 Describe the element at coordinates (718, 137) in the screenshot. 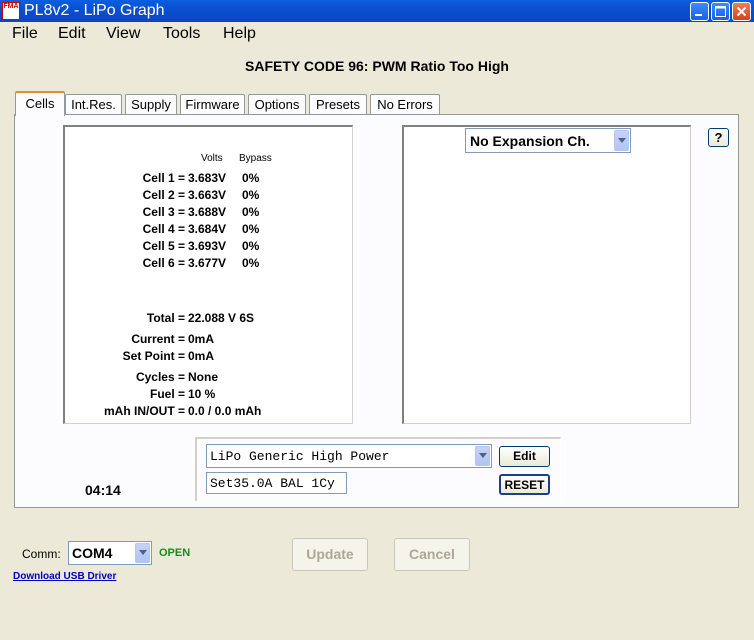

I see `help-button: ?` at that location.